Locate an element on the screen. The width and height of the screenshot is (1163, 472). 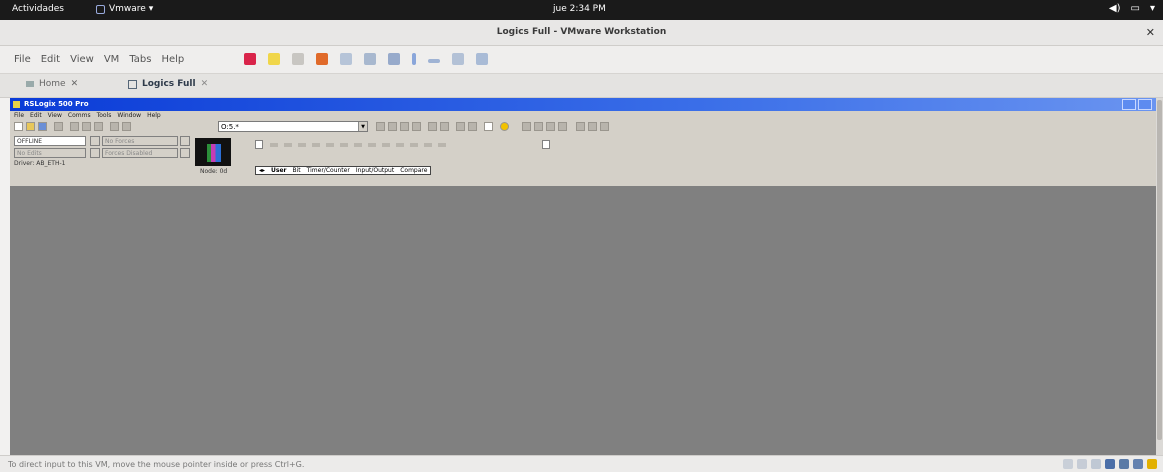
rslogix-menu-edit: Edit is located at coordinates (36, 115).